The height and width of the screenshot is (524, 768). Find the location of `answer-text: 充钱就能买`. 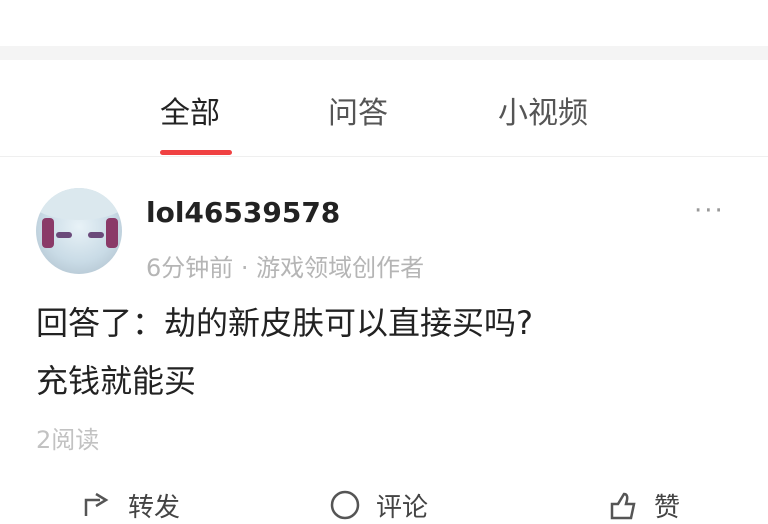

answer-text: 充钱就能买 is located at coordinates (116, 379).